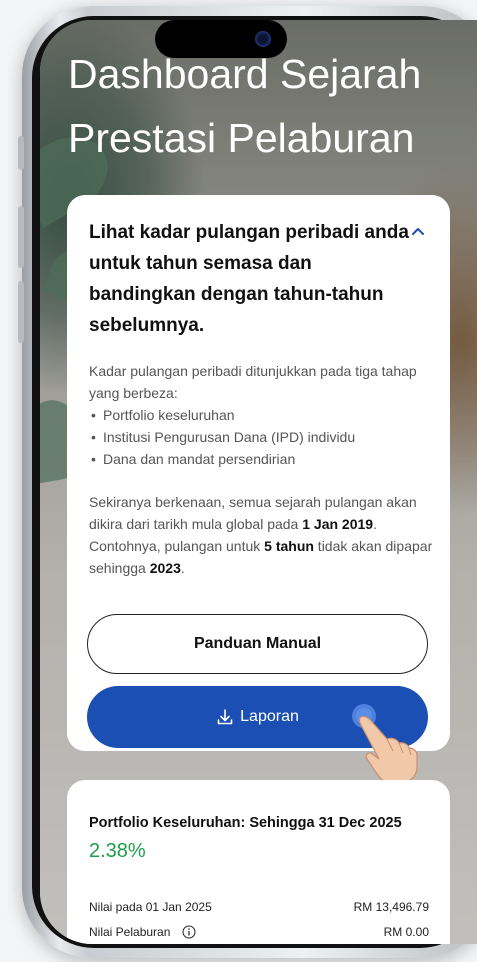  What do you see at coordinates (21, 153) in the screenshot?
I see `mute-switch` at bounding box center [21, 153].